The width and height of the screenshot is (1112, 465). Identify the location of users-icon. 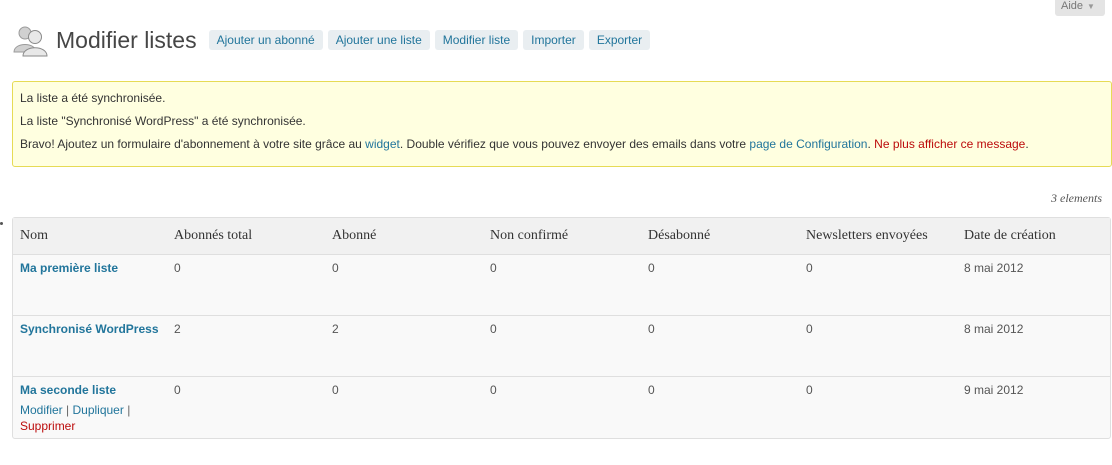
(30, 41).